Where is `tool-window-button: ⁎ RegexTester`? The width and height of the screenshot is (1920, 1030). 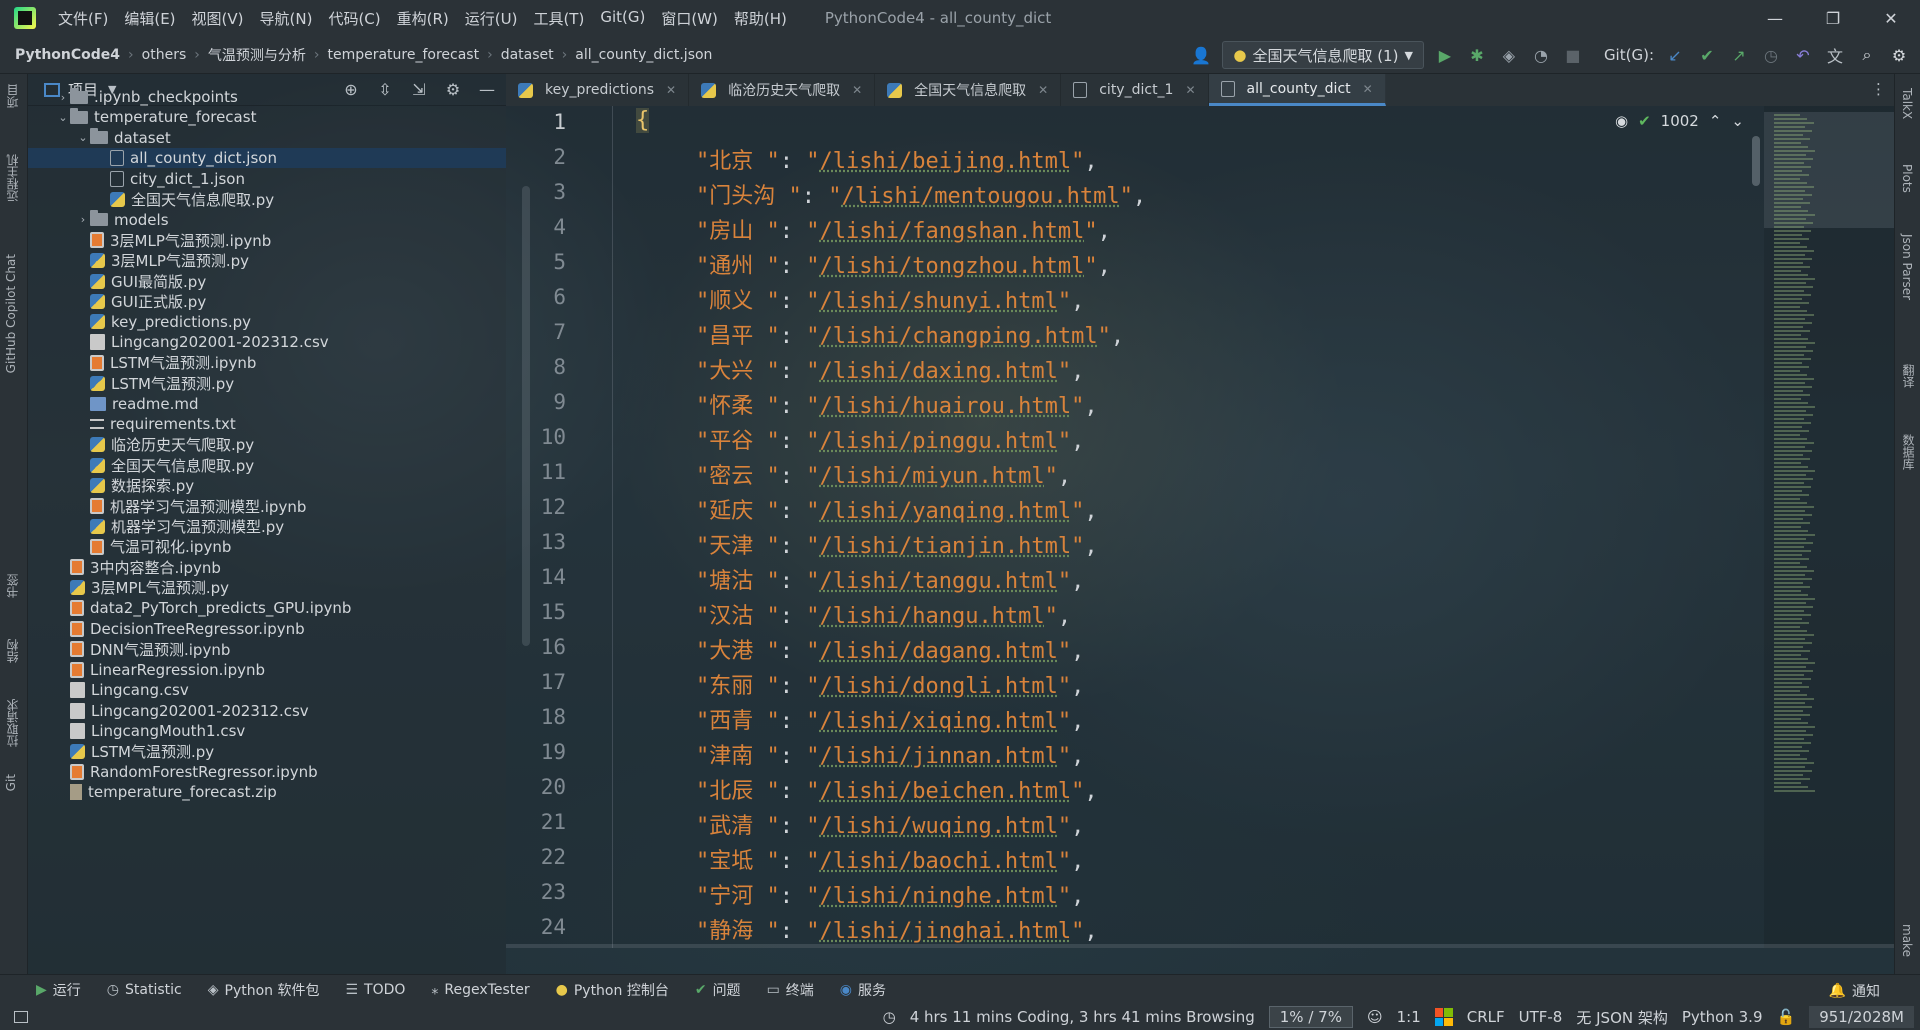 tool-window-button: ⁎ RegexTester is located at coordinates (480, 990).